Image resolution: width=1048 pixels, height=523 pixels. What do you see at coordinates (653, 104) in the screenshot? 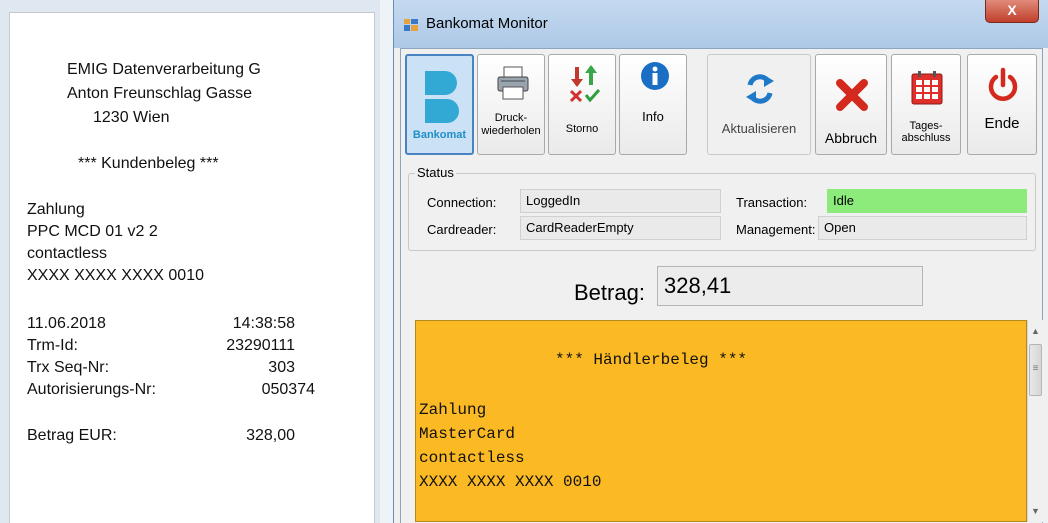
I see `info-button: Info` at bounding box center [653, 104].